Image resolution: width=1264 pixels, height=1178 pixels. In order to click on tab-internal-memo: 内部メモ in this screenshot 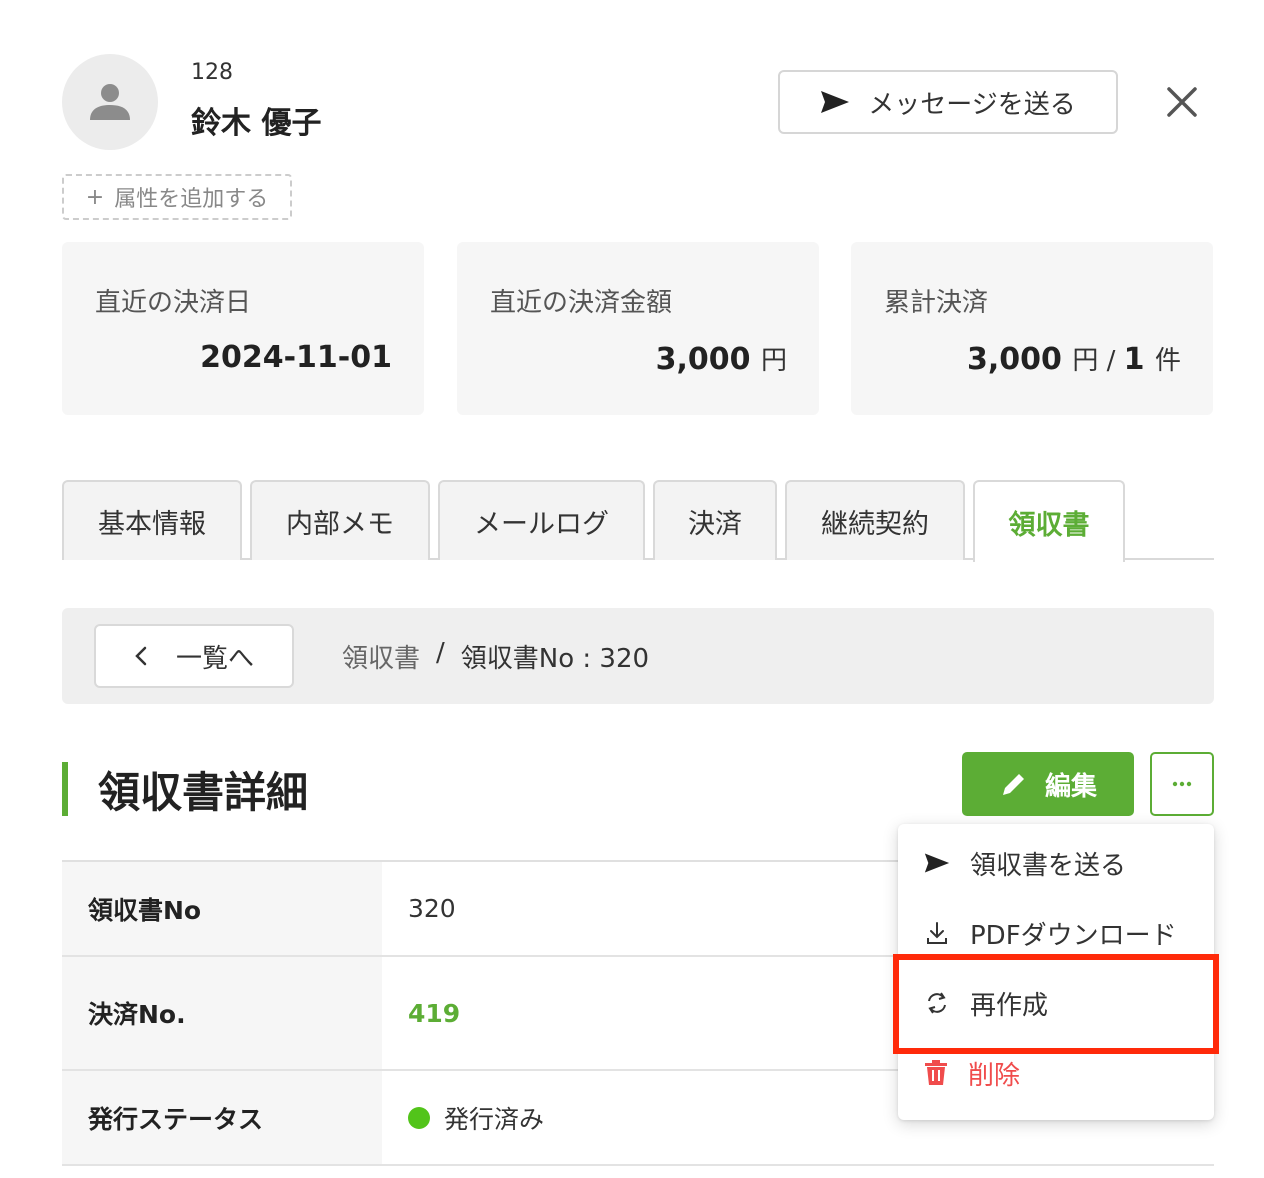, I will do `click(340, 520)`.